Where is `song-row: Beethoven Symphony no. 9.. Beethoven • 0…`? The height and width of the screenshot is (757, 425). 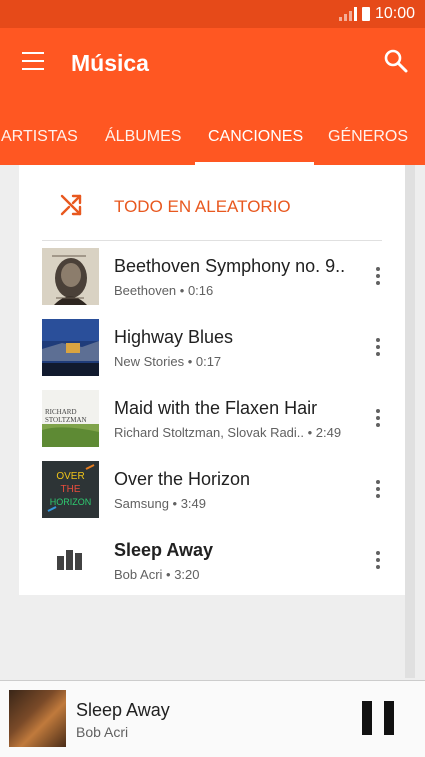
song-row: Beethoven Symphony no. 9.. Beethoven • 0… is located at coordinates (212, 278).